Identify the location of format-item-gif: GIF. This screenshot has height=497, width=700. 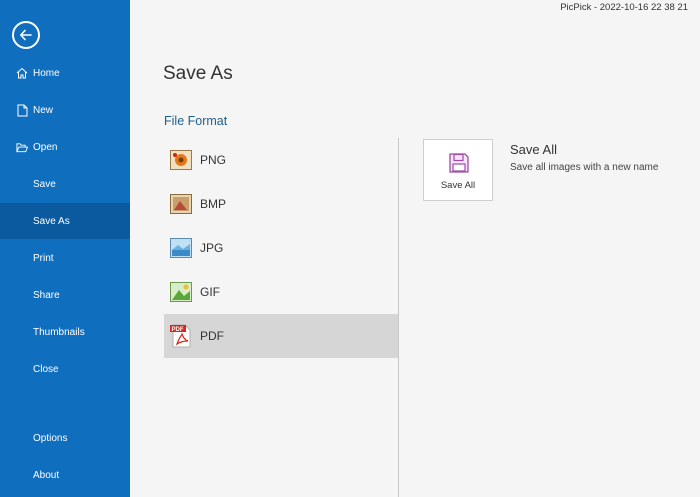
(281, 292).